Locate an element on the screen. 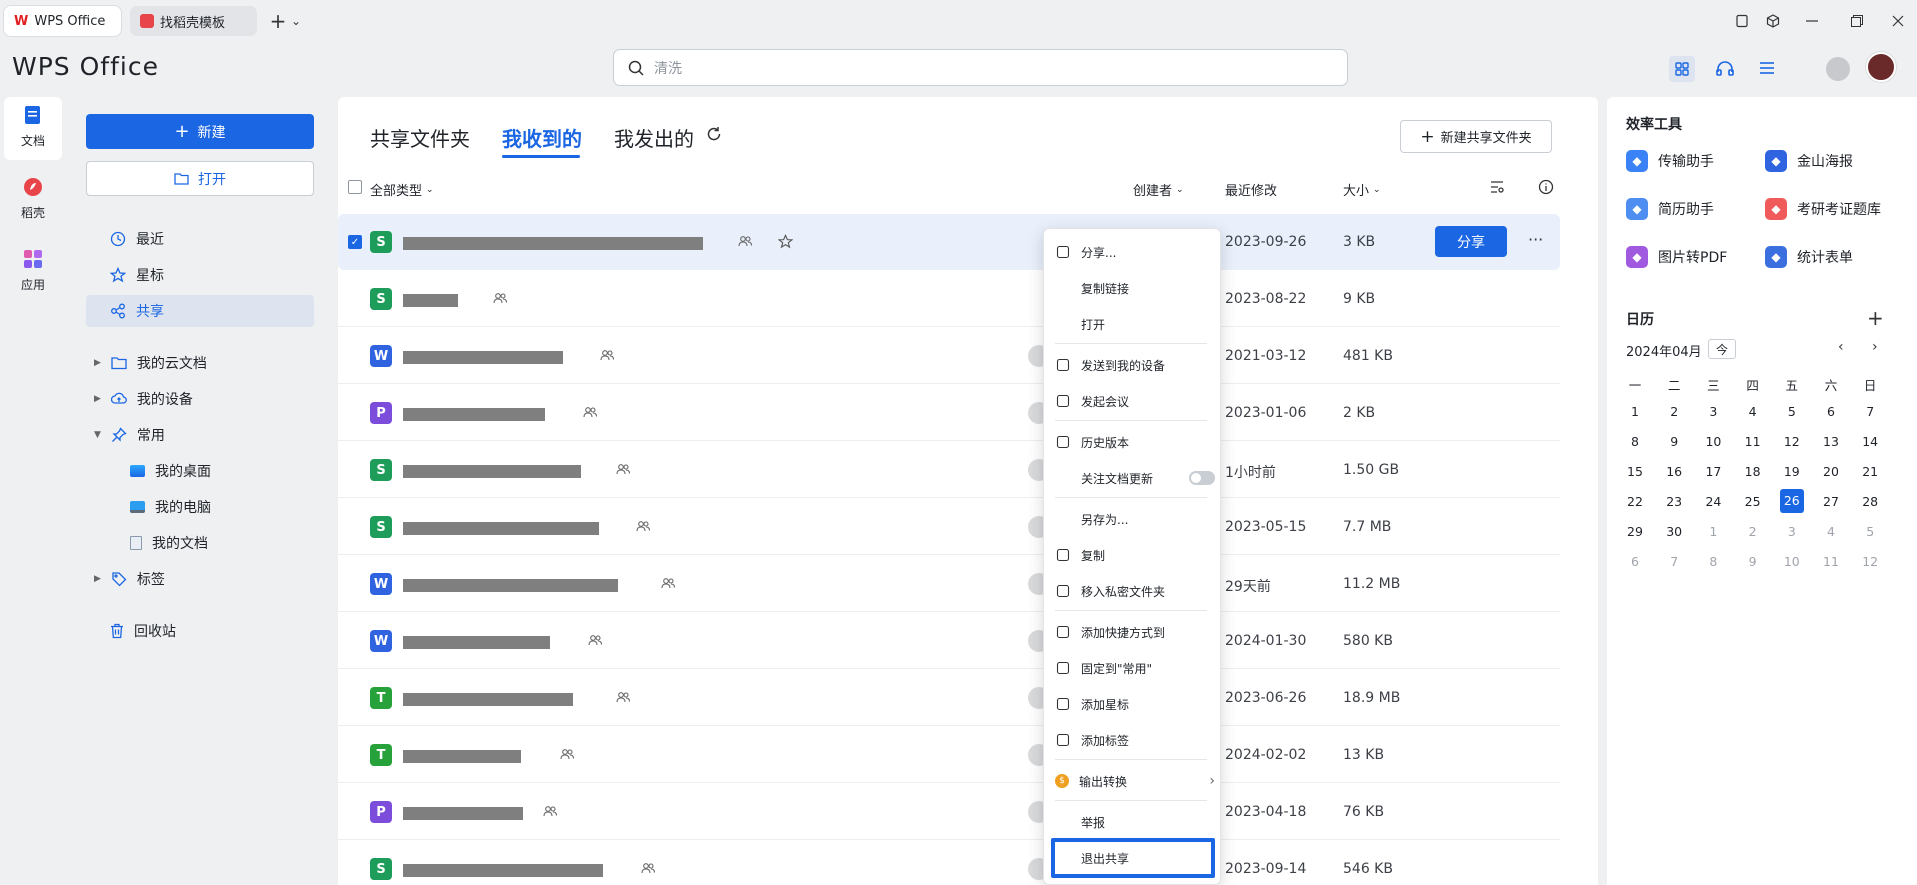 Image resolution: width=1917 pixels, height=885 pixels. context-menu-item: $ 输出转换 › is located at coordinates (1135, 781).